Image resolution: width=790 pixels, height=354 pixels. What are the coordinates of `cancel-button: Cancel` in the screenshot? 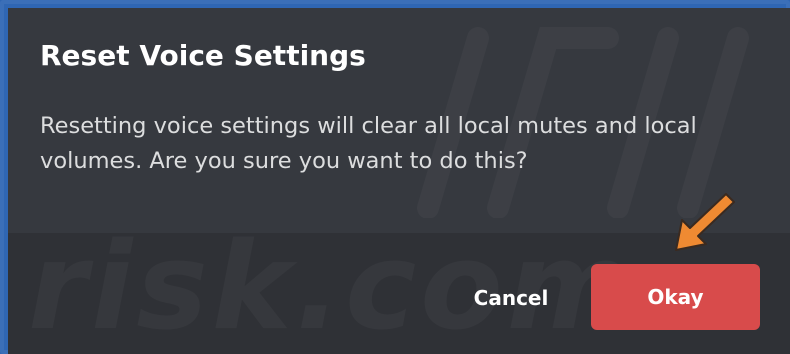 It's located at (511, 298).